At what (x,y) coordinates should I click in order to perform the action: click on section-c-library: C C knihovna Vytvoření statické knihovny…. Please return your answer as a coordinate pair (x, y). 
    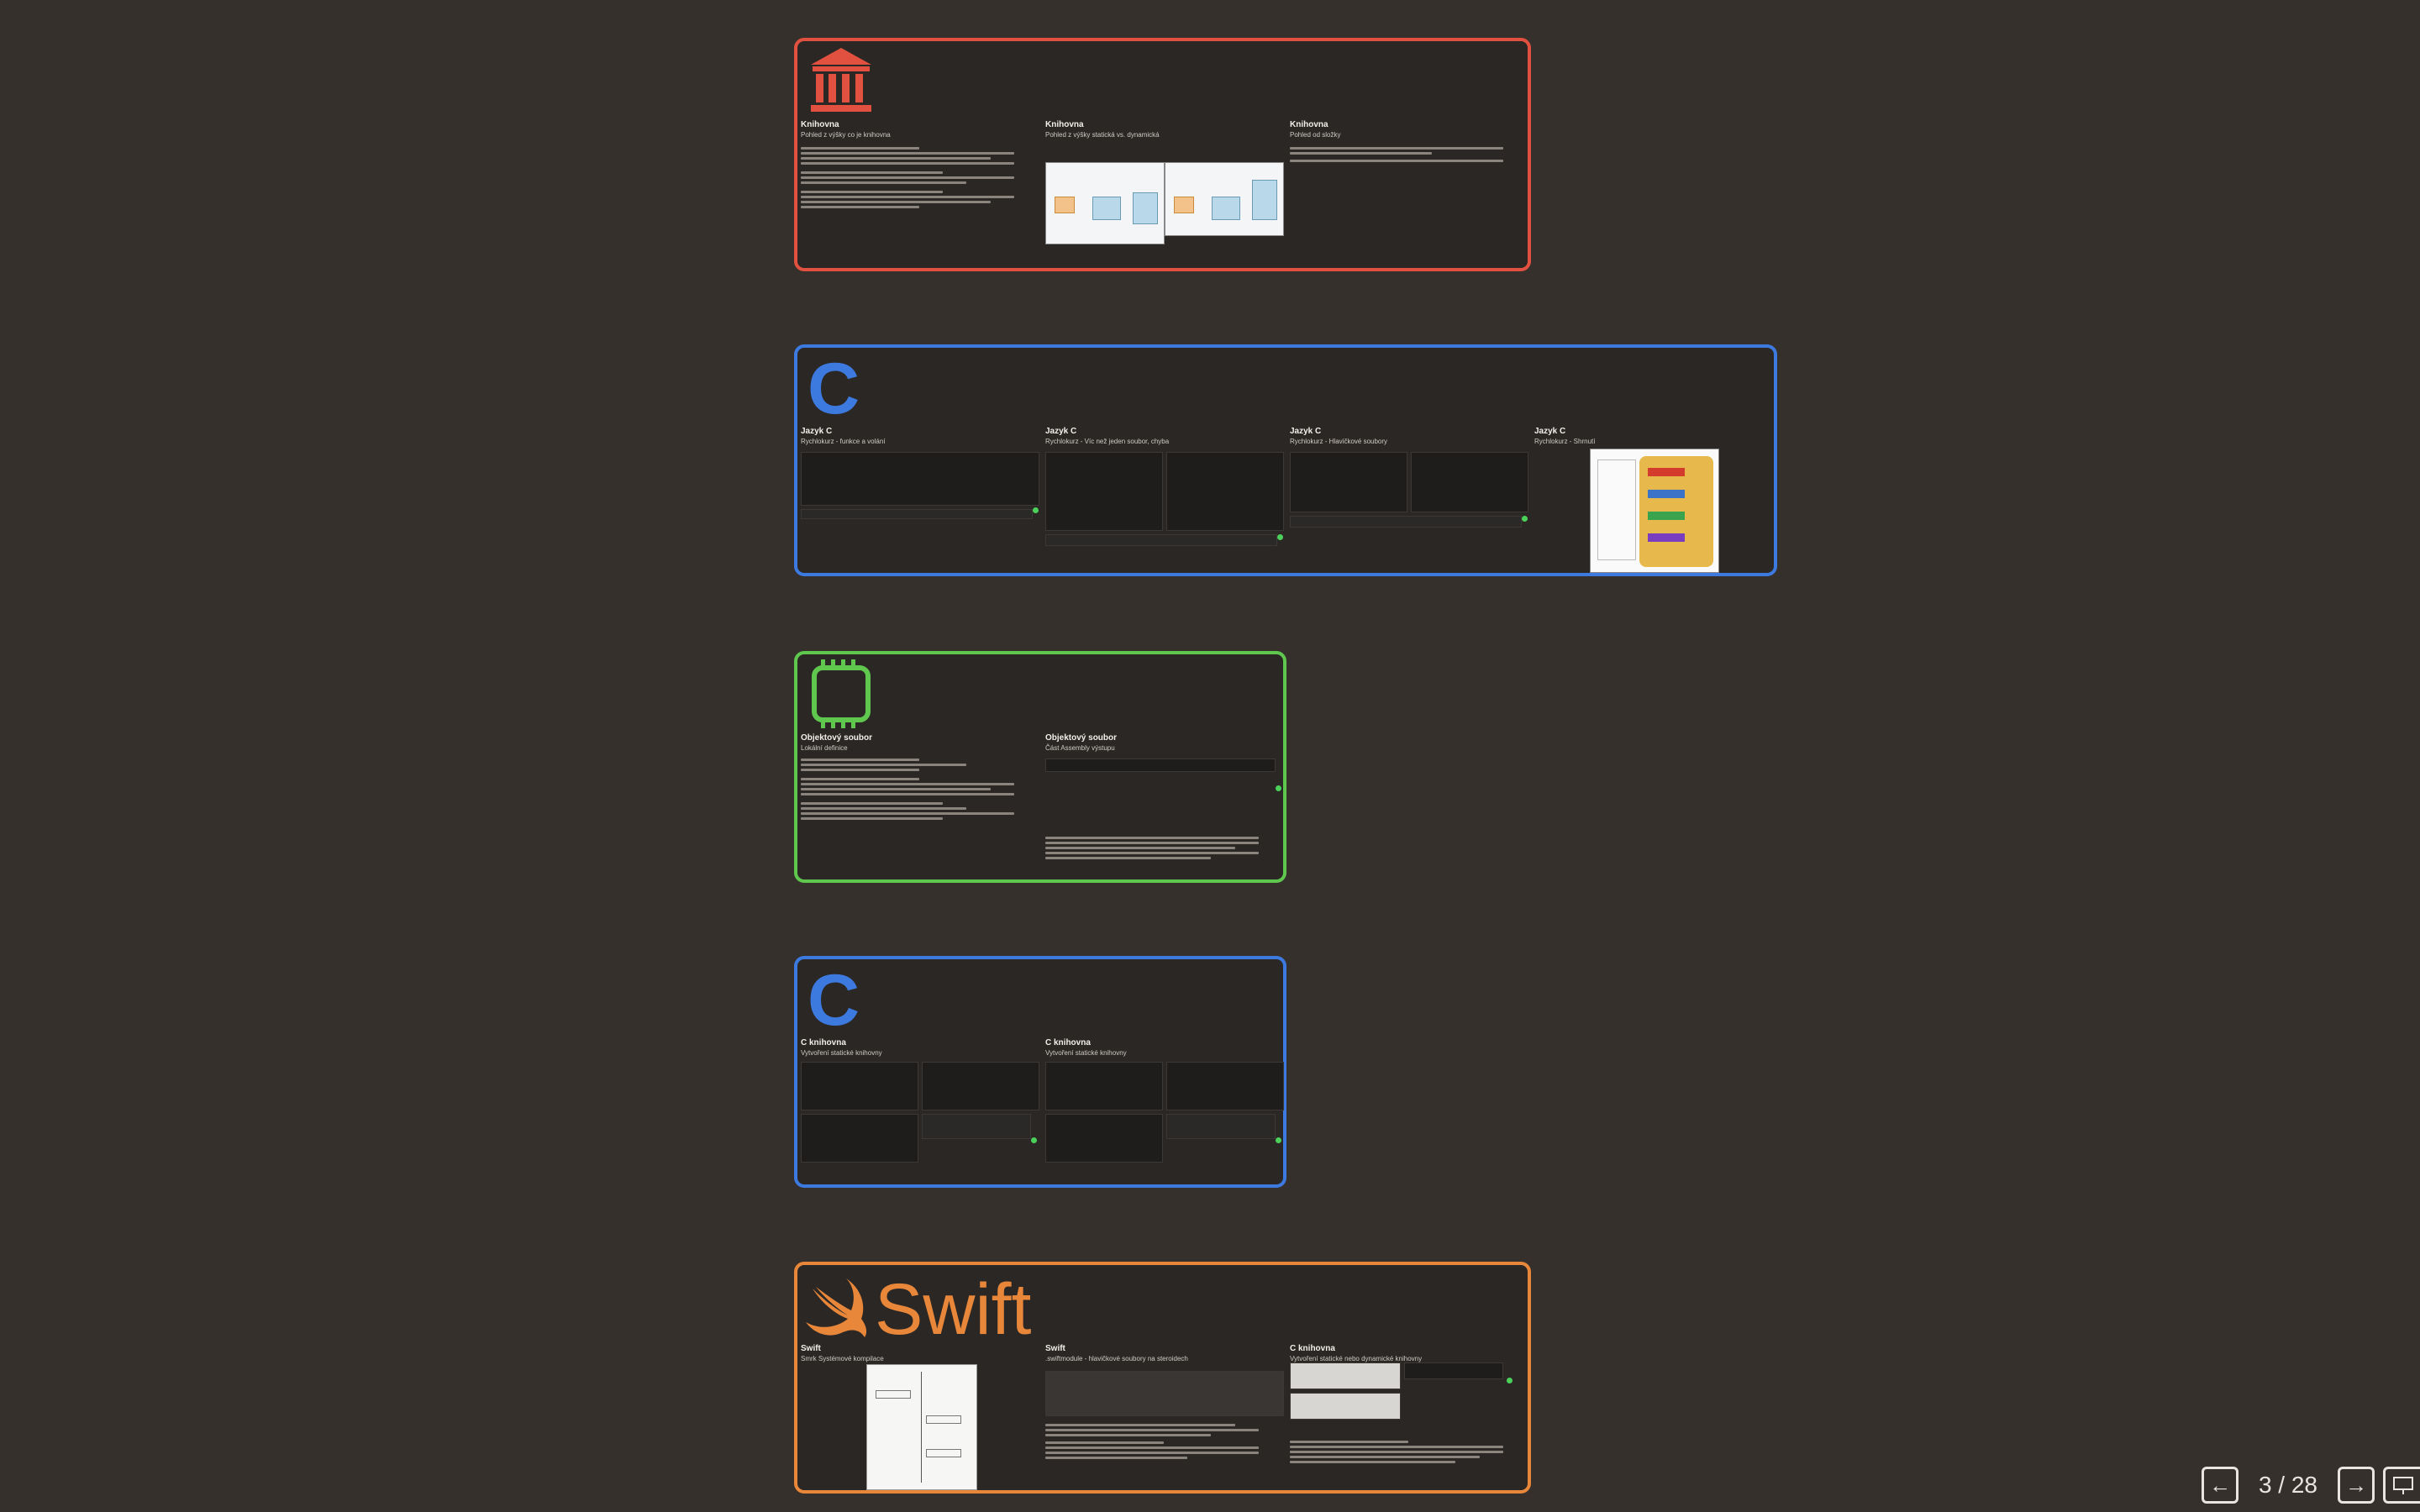
    Looking at the image, I should click on (1040, 1072).